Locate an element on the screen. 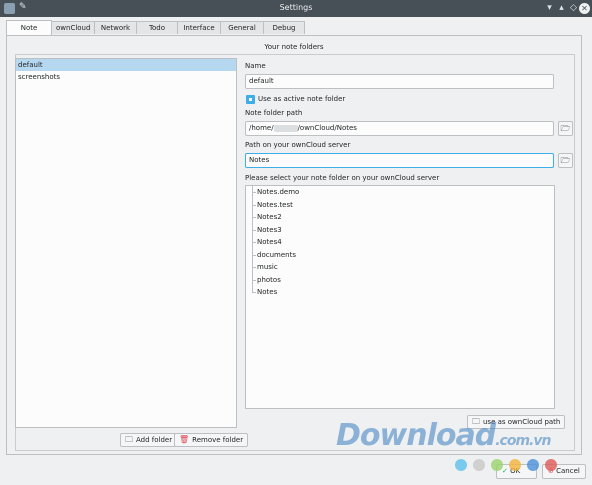  trash-icon: 🗑 is located at coordinates (184, 439).